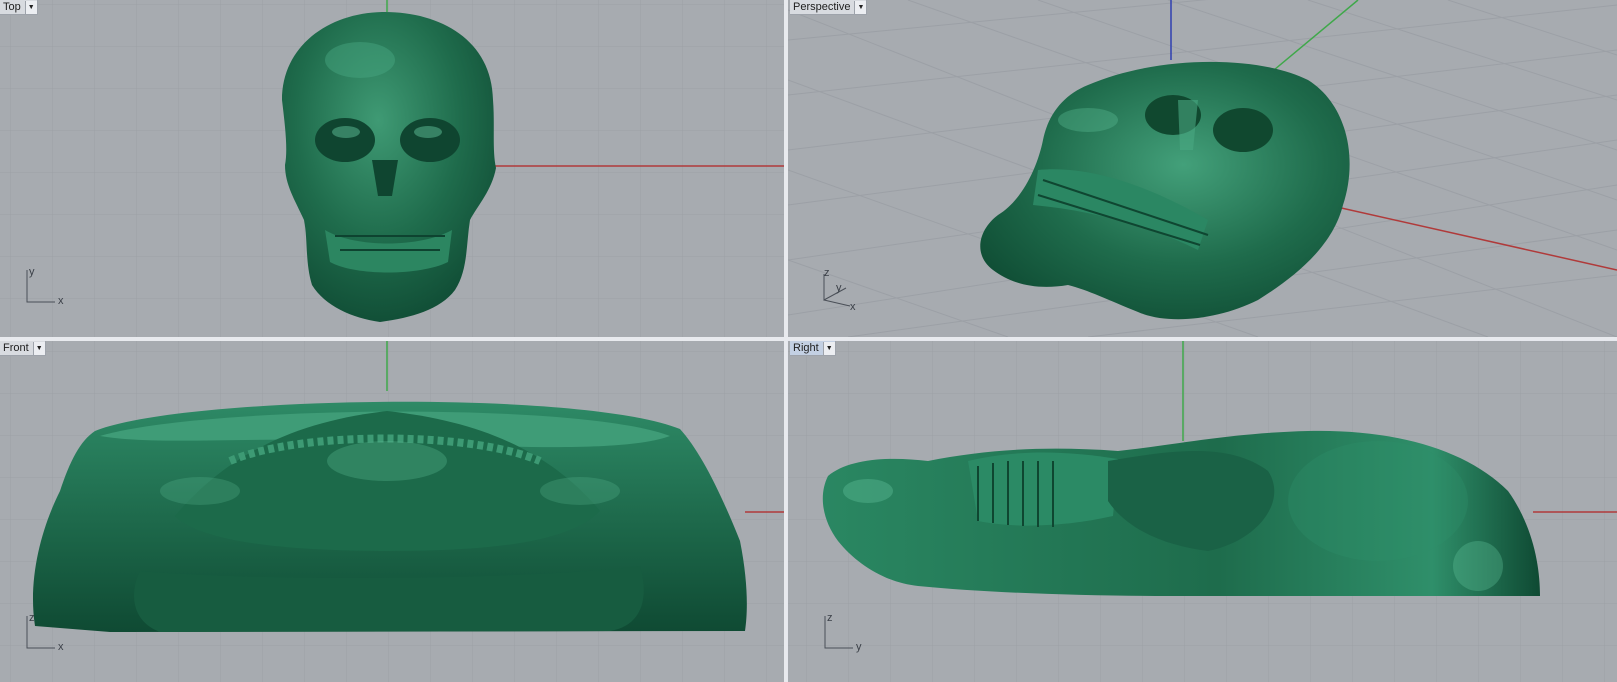 The width and height of the screenshot is (1617, 682). What do you see at coordinates (806, 348) in the screenshot?
I see `viewport-label-right: Right` at bounding box center [806, 348].